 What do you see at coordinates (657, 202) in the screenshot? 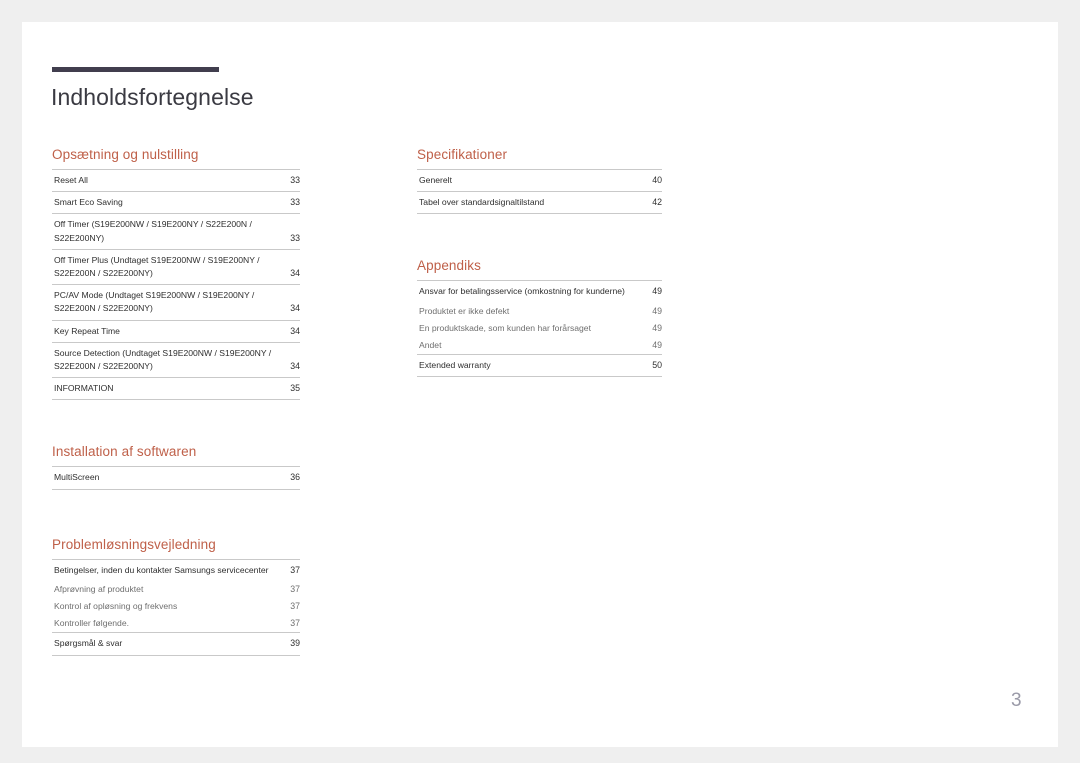
I see `toc-entry-page: 42` at bounding box center [657, 202].